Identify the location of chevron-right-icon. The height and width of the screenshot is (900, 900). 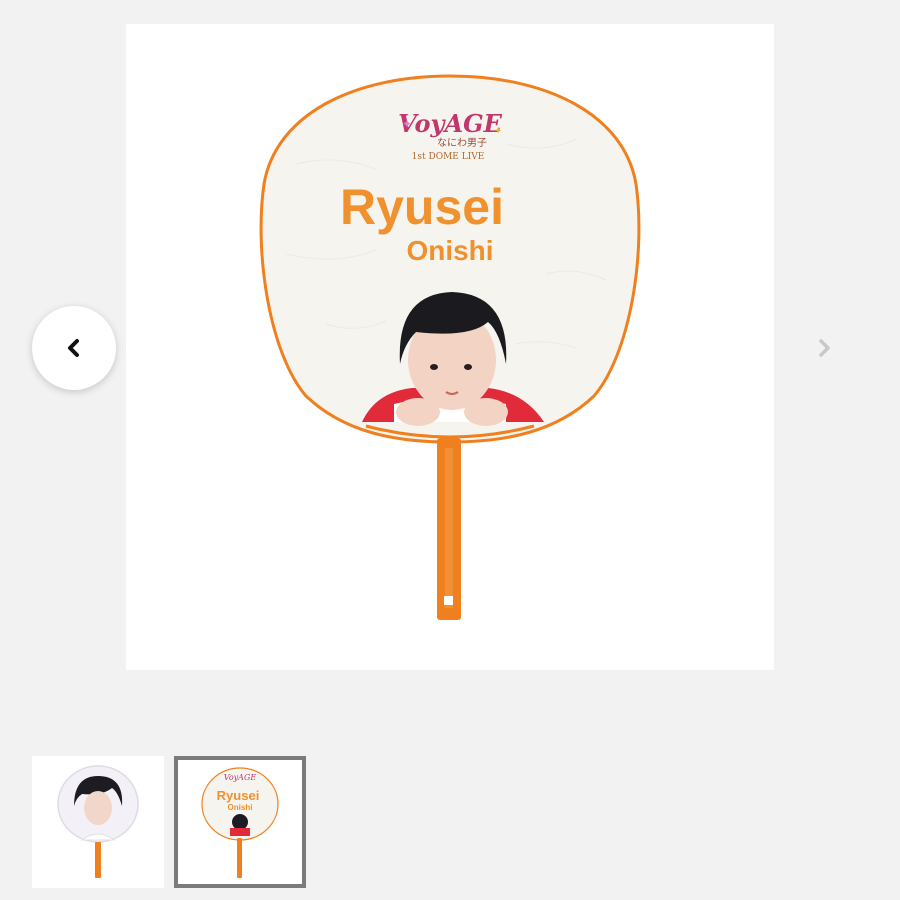
(824, 348).